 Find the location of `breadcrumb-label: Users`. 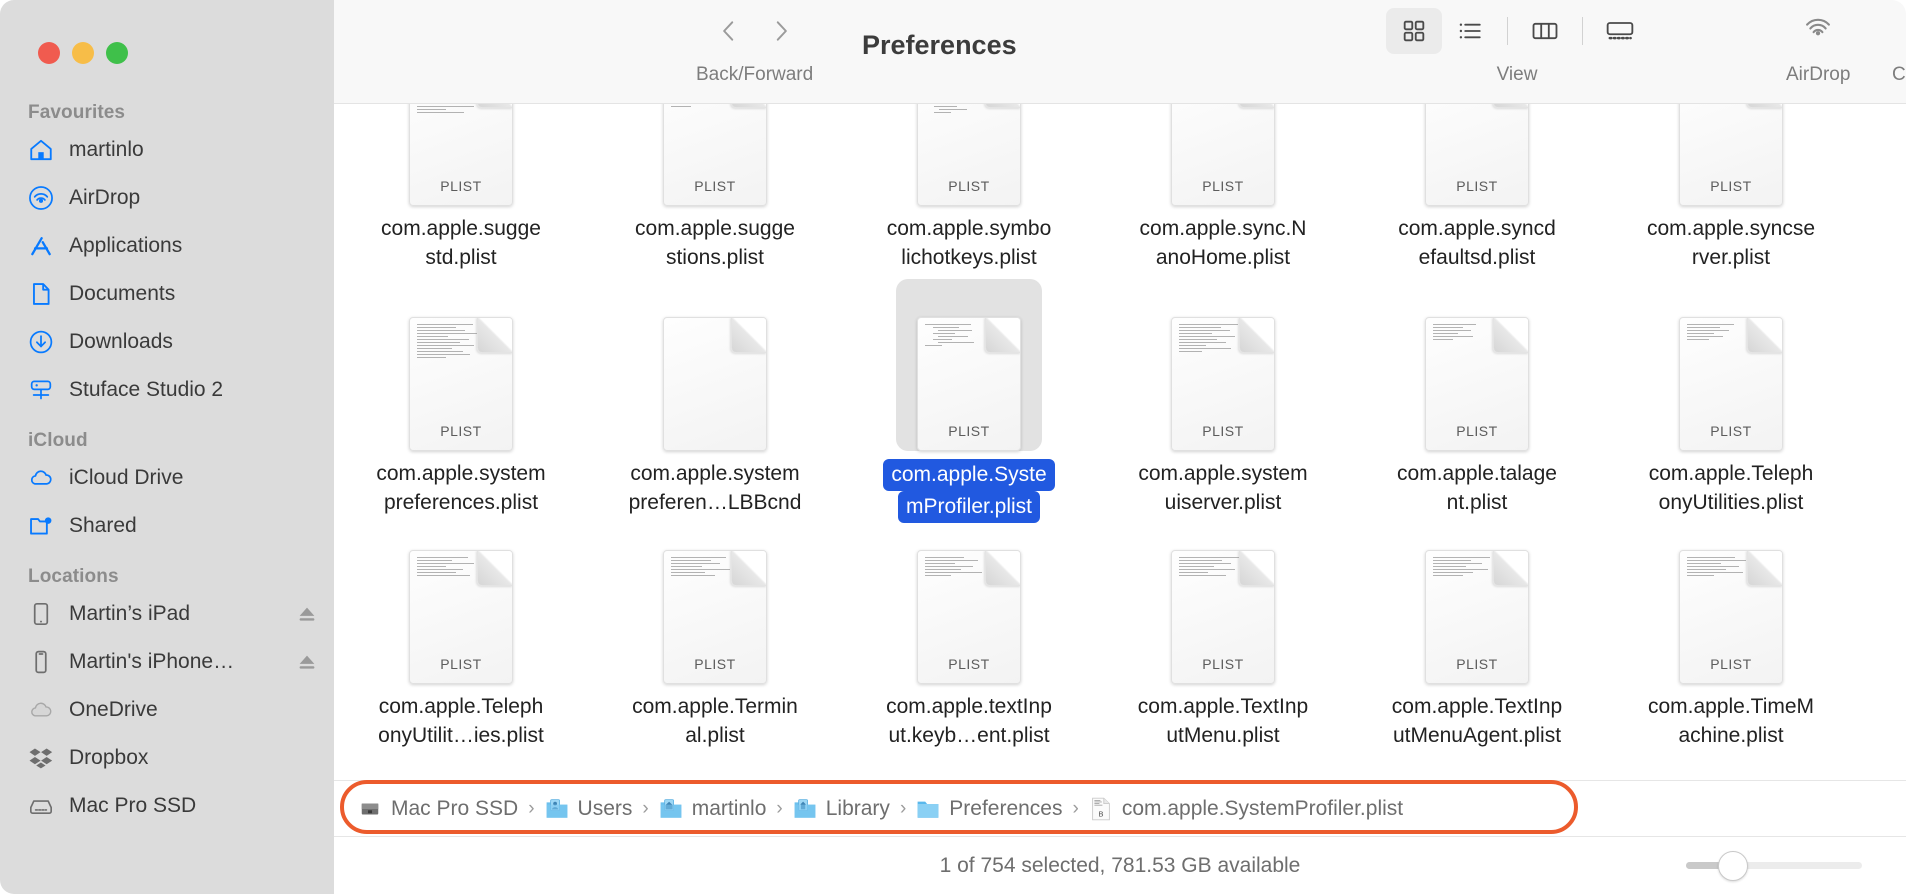

breadcrumb-label: Users is located at coordinates (605, 808).